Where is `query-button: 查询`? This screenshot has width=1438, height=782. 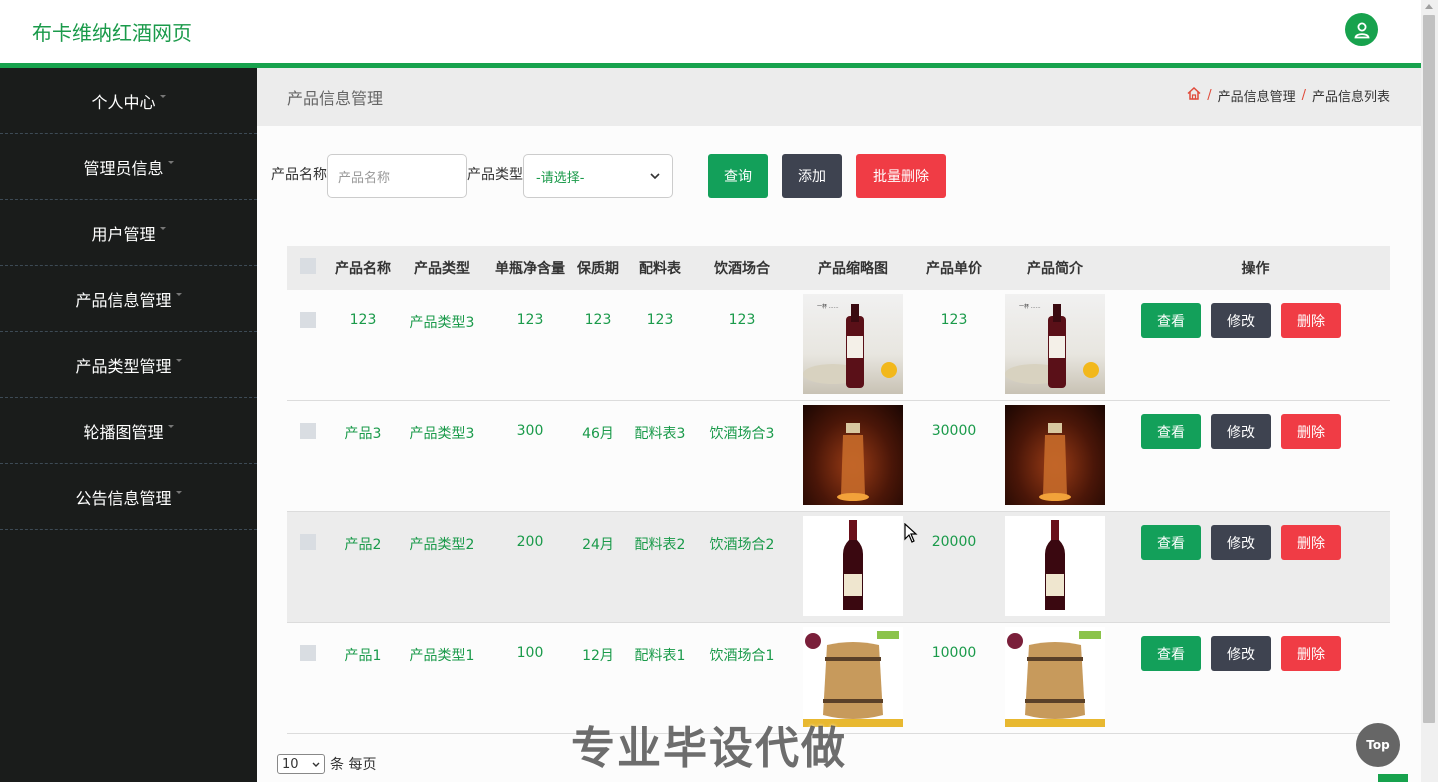
query-button: 查询 is located at coordinates (738, 176).